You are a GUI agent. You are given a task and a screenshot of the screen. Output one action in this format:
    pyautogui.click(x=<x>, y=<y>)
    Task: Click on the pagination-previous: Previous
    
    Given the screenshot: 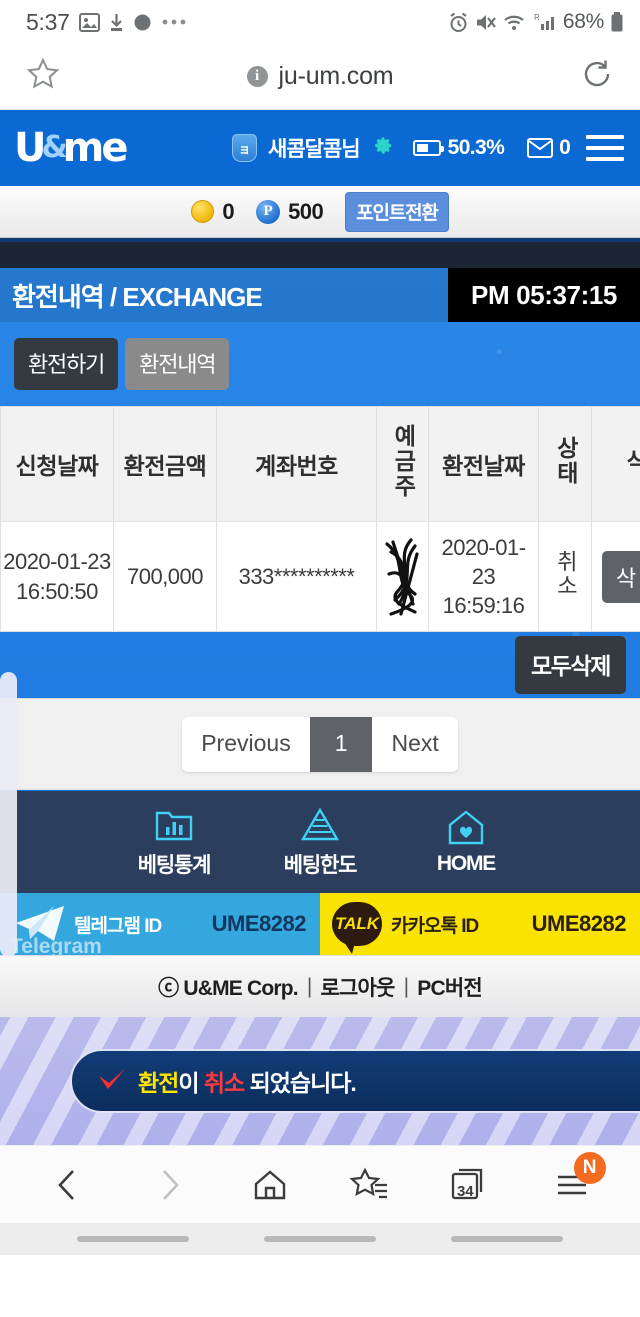 What is the action you would take?
    pyautogui.click(x=246, y=744)
    